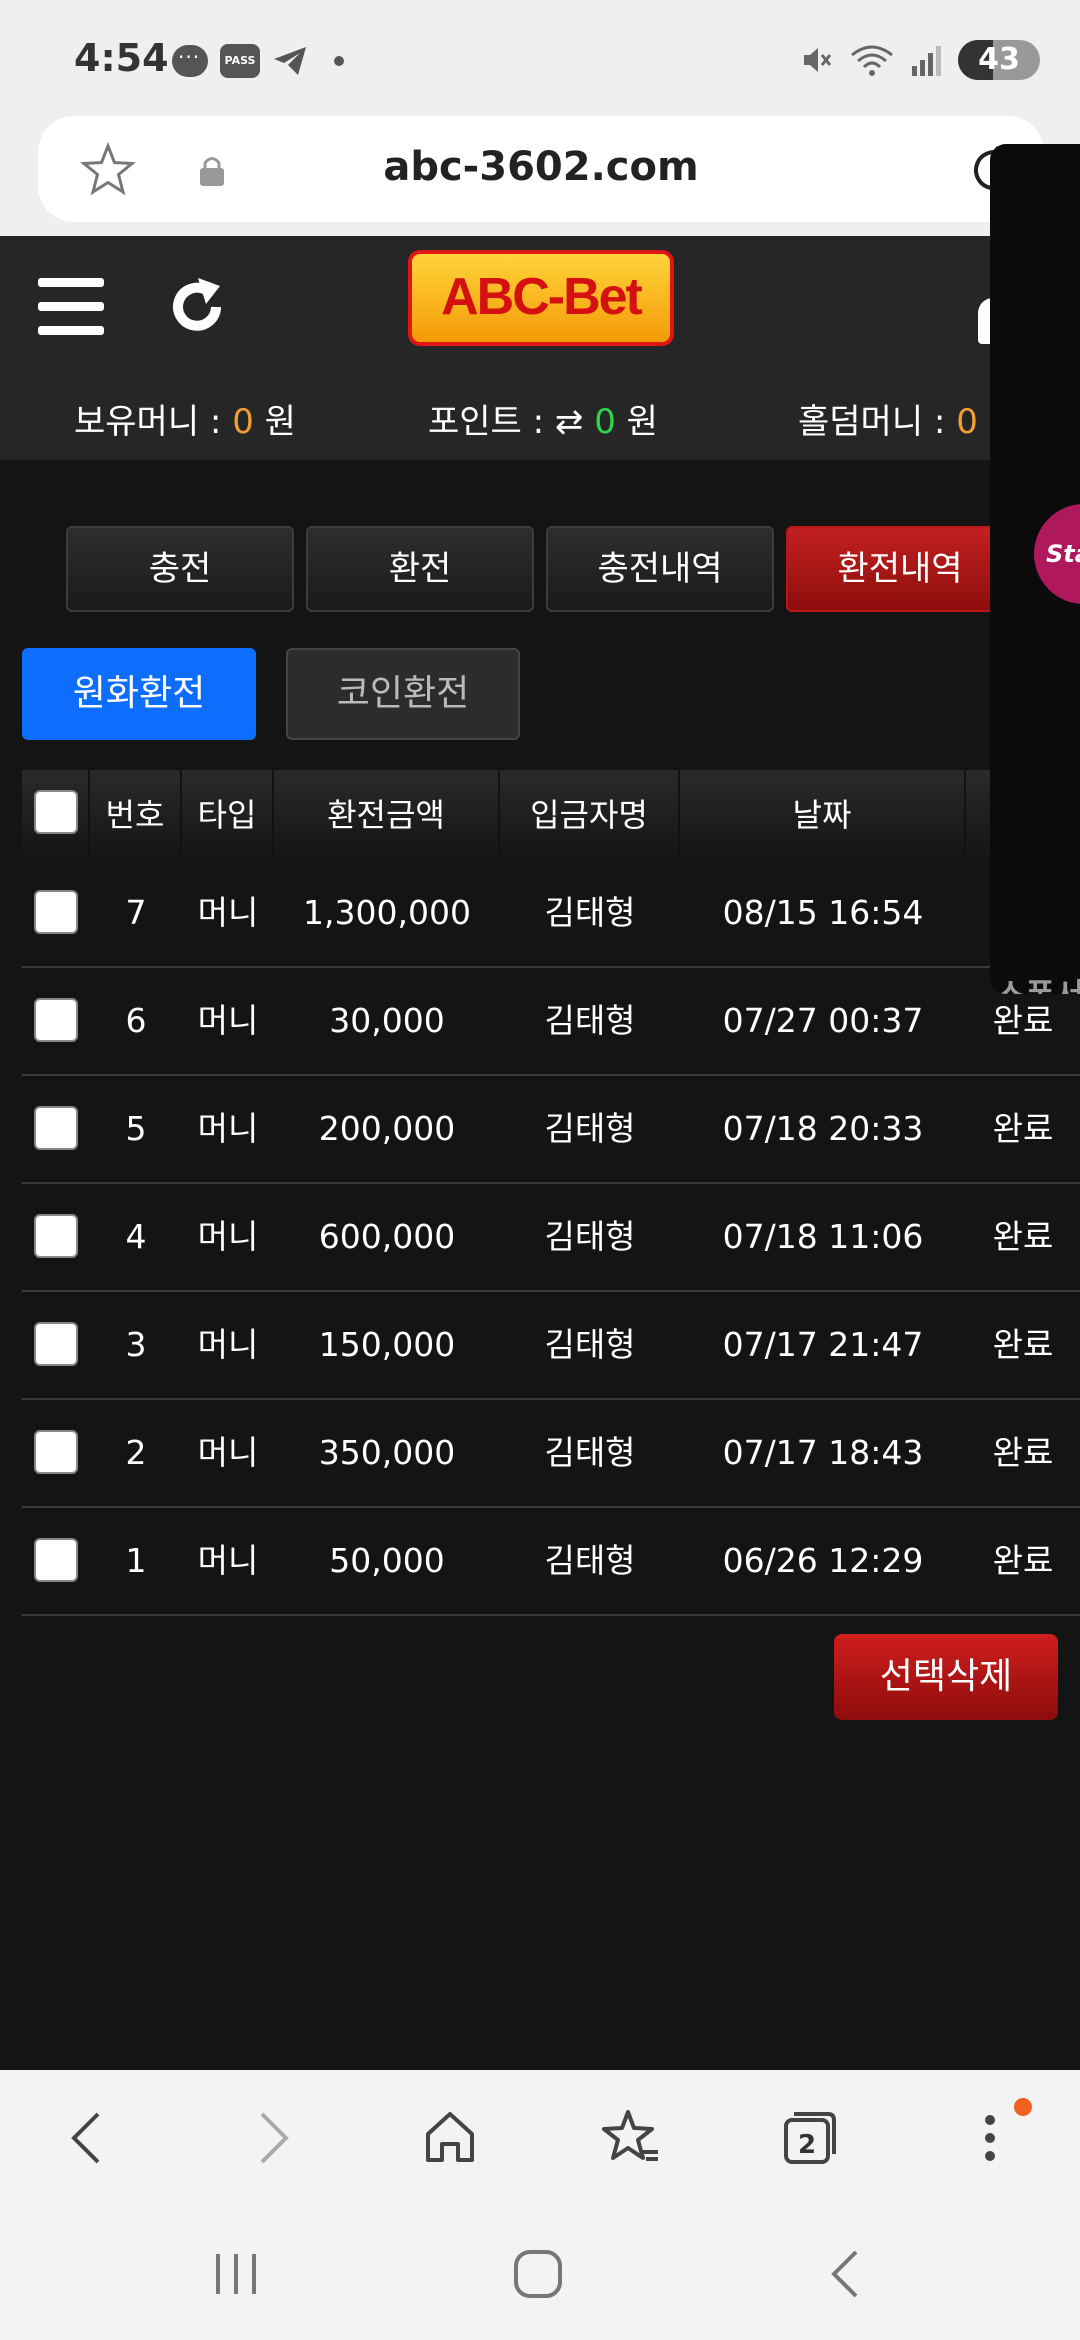 This screenshot has width=1080, height=2340. Describe the element at coordinates (387, 912) in the screenshot. I see `row-amount: 1,300,000` at that location.